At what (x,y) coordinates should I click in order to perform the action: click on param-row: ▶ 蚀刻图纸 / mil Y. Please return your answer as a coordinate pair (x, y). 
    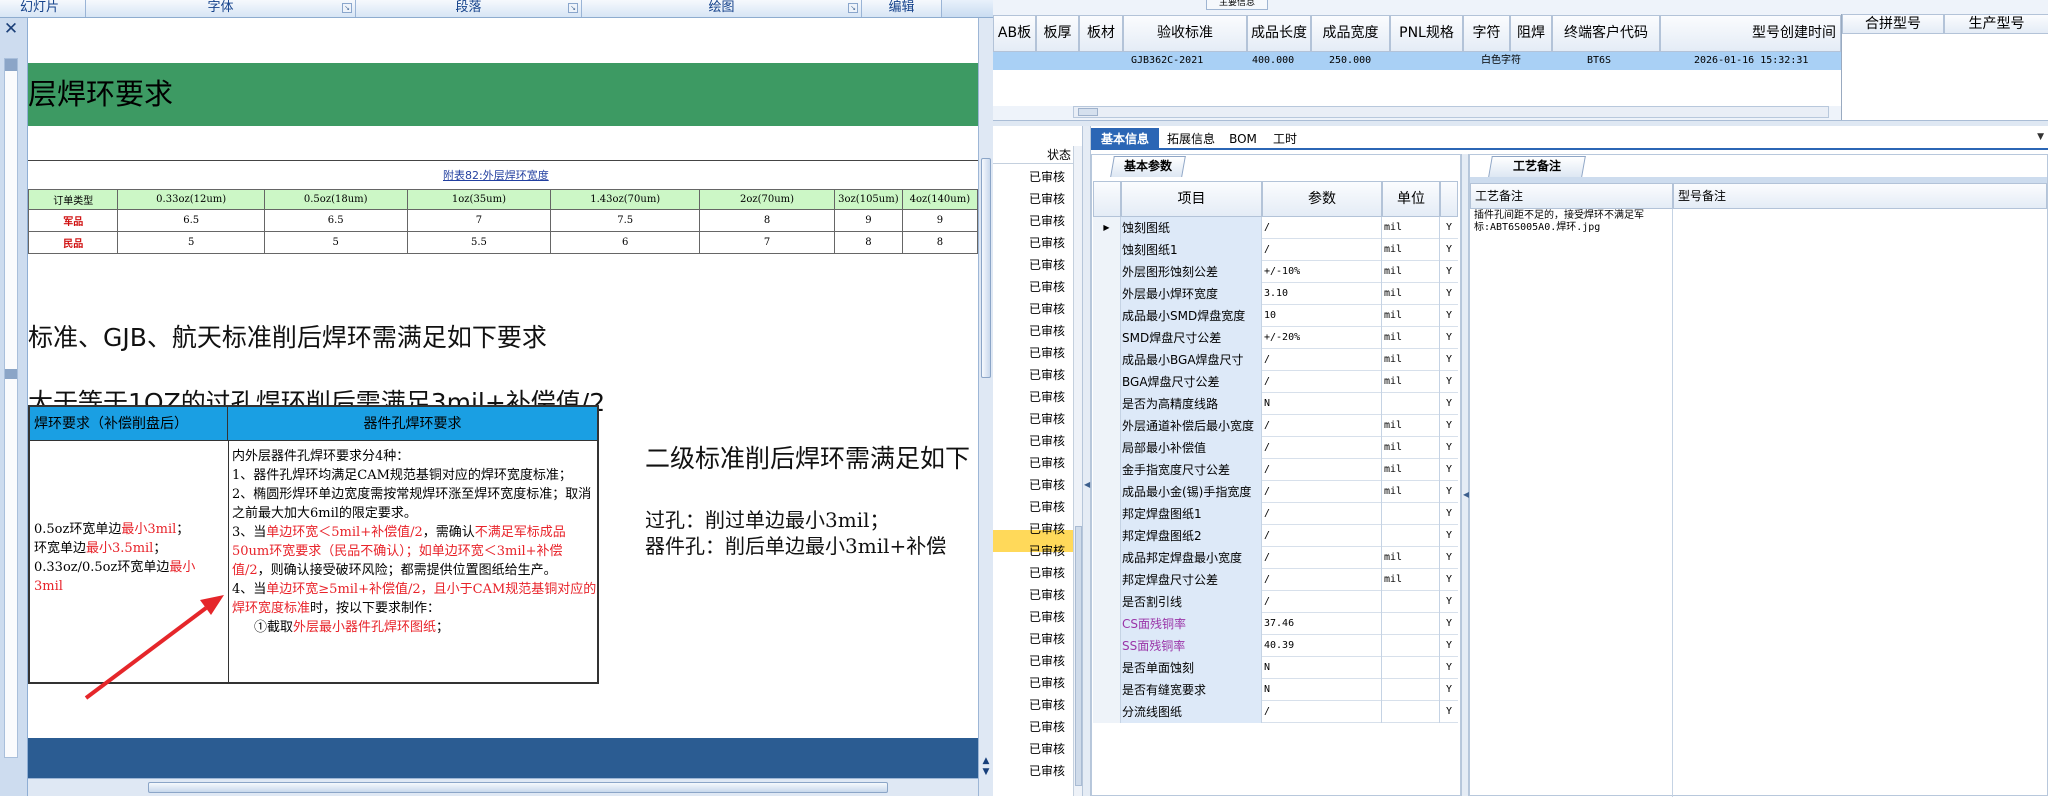
    Looking at the image, I should click on (1275, 228).